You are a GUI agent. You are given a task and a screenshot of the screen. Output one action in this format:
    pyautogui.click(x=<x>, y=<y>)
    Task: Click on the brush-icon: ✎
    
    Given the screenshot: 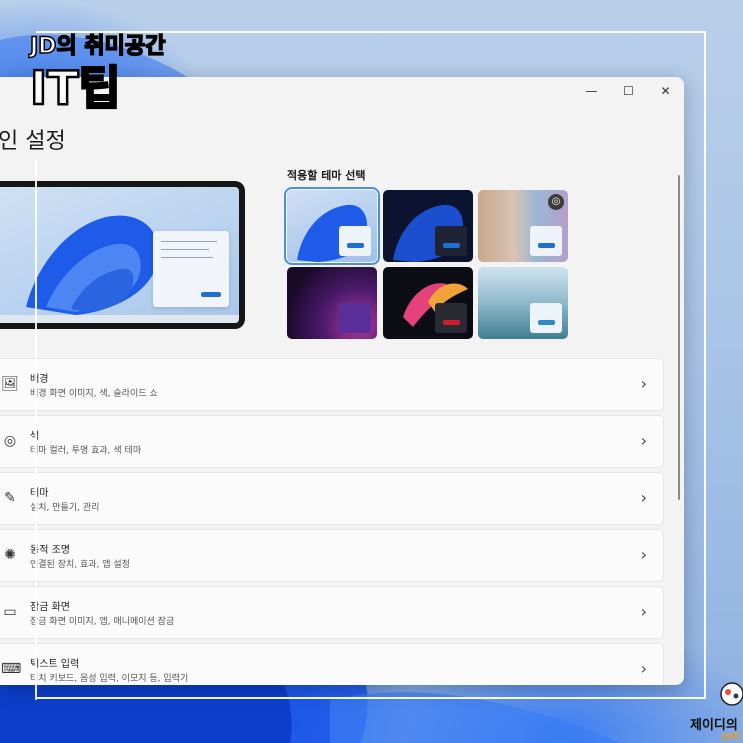 What is the action you would take?
    pyautogui.click(x=10, y=498)
    